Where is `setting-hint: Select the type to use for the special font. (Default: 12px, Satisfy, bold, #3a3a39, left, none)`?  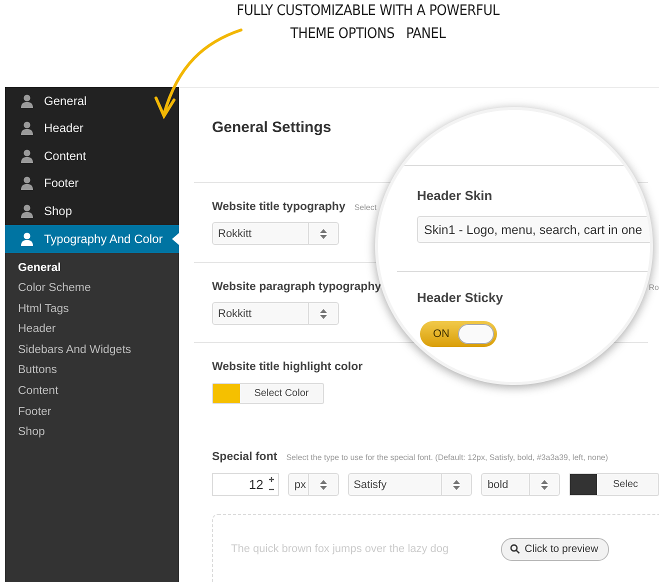 setting-hint: Select the type to use for the special font. (Default: 12px, Satisfy, bold, #3a3a39, left, none) is located at coordinates (447, 457).